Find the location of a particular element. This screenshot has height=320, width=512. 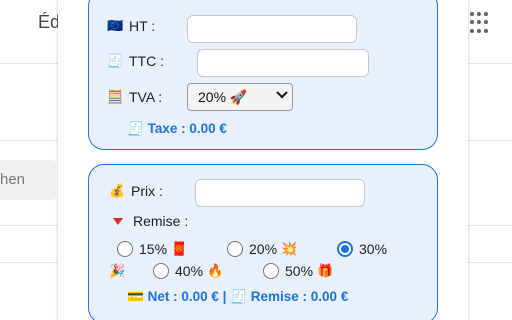

red-envelope-icon: 🧧 is located at coordinates (179, 248).